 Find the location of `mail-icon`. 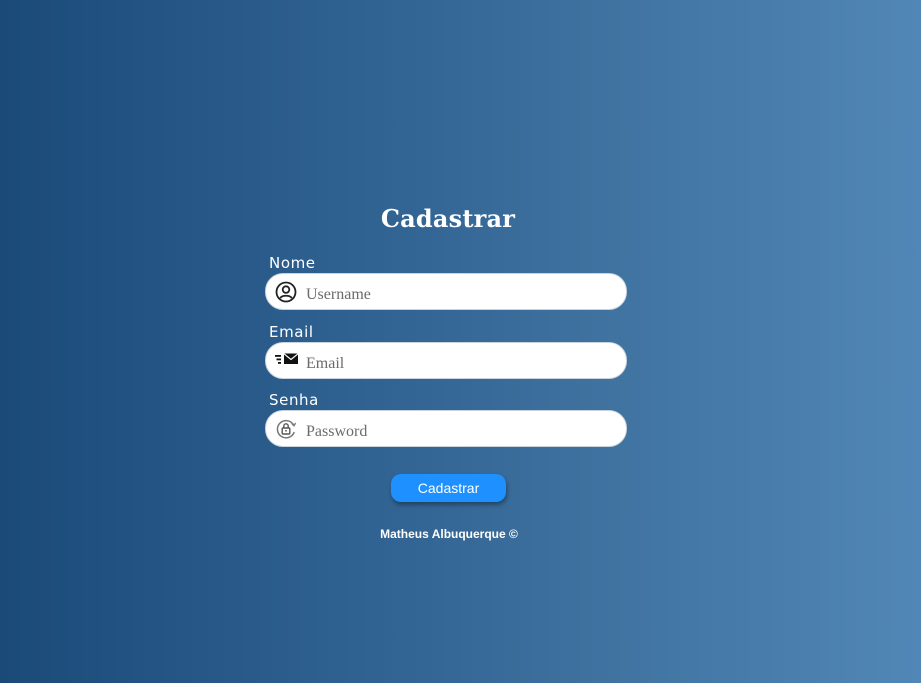

mail-icon is located at coordinates (287, 360).